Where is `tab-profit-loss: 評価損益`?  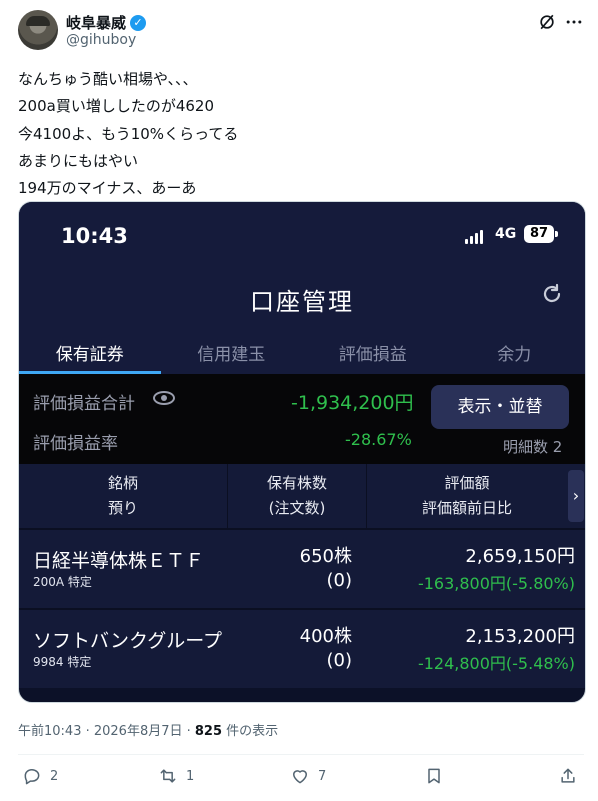 tab-profit-loss: 評価損益 is located at coordinates (373, 352).